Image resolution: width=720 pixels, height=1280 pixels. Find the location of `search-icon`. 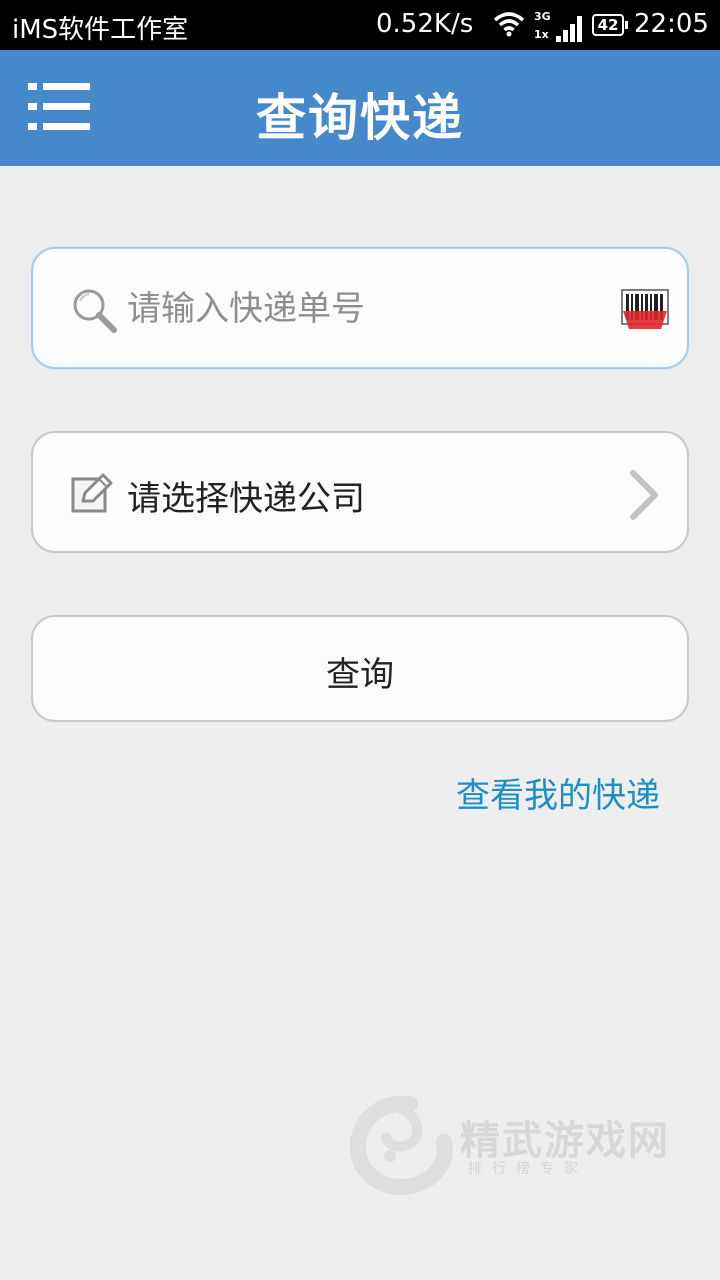

search-icon is located at coordinates (95, 311).